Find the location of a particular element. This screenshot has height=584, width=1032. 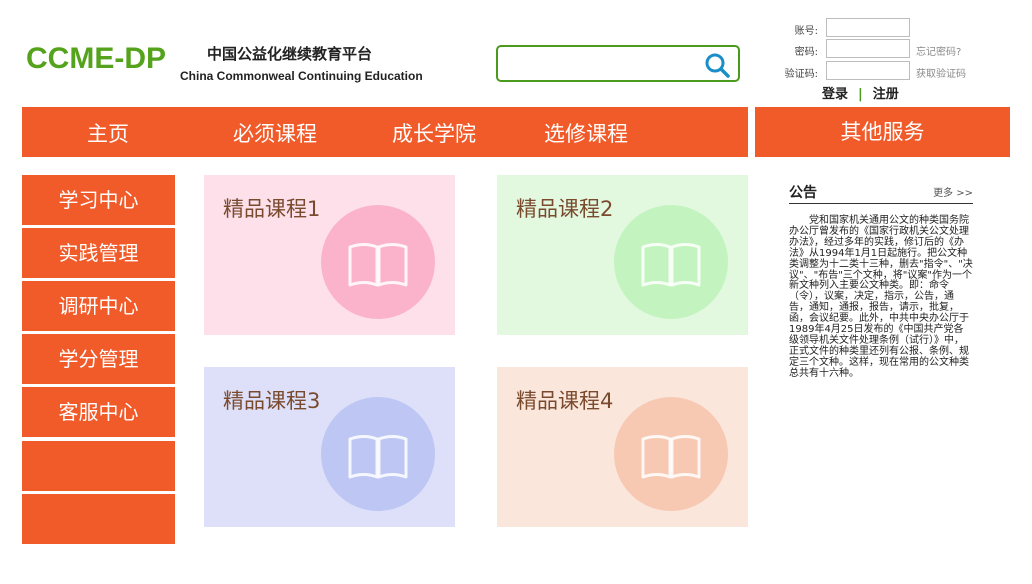

site-logo: CCME-DP is located at coordinates (96, 59).